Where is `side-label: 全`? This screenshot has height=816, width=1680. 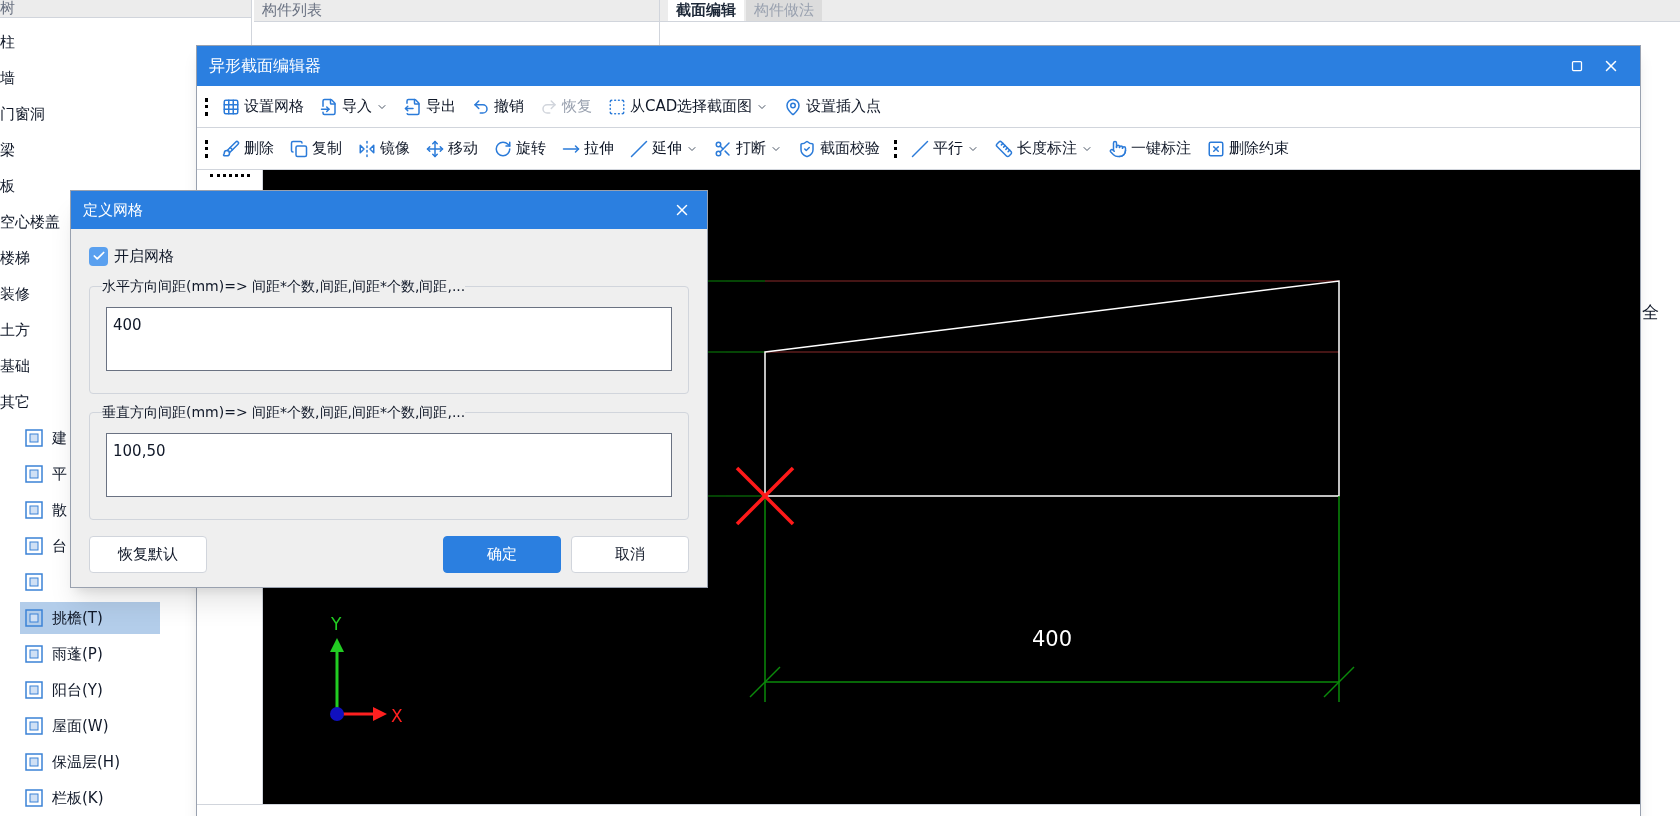
side-label: 全 is located at coordinates (1651, 312).